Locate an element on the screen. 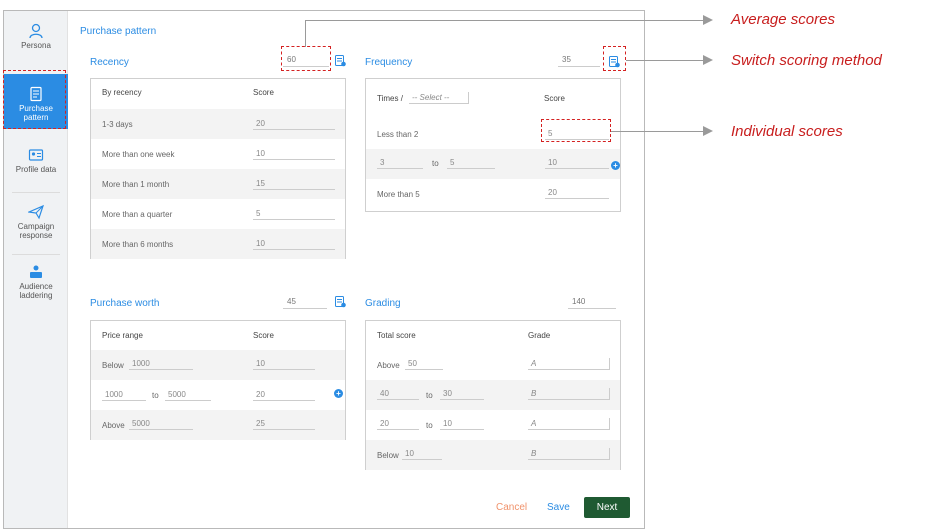 The image size is (936, 532). recency-header-row: By recency Score is located at coordinates (218, 94).